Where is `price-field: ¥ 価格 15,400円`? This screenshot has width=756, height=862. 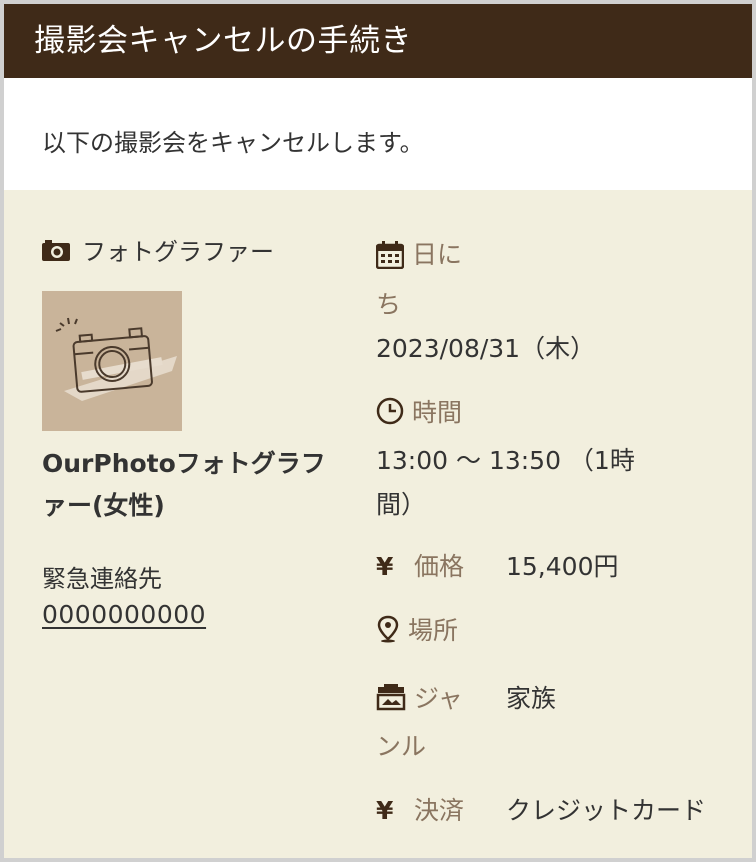
price-field: ¥ 価格 15,400円 is located at coordinates (546, 567).